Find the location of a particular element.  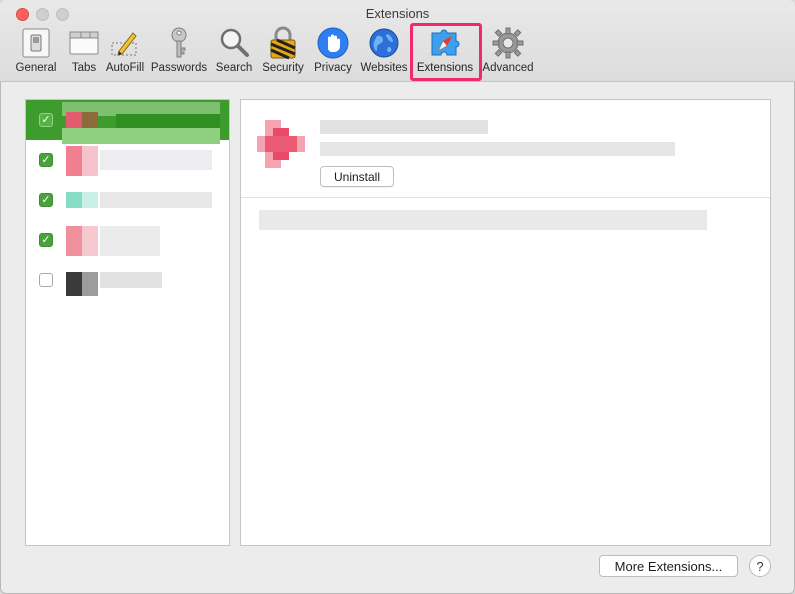

extension-row-4: ✓ is located at coordinates (127, 240).